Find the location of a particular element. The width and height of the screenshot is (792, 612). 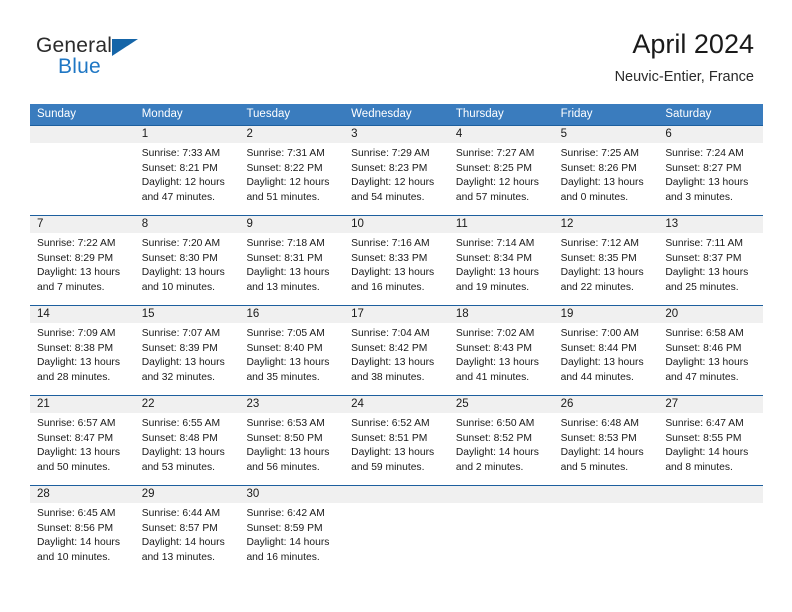

daylight-text-line2: and 25 minutes. is located at coordinates (702, 288).